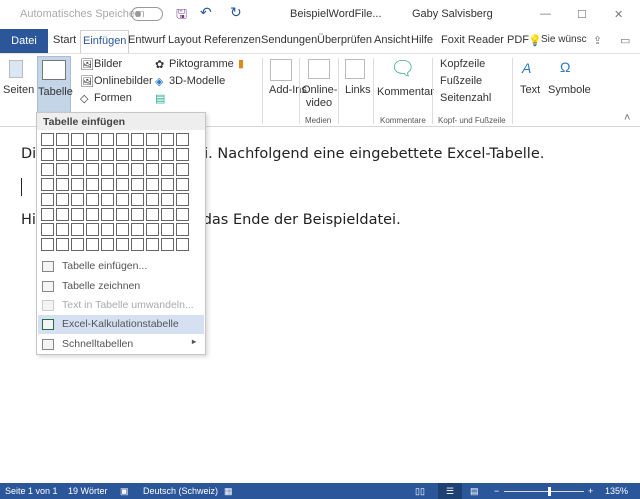 The image size is (640, 499). Describe the element at coordinates (115, 192) in the screenshot. I see `table-size-grid` at that location.